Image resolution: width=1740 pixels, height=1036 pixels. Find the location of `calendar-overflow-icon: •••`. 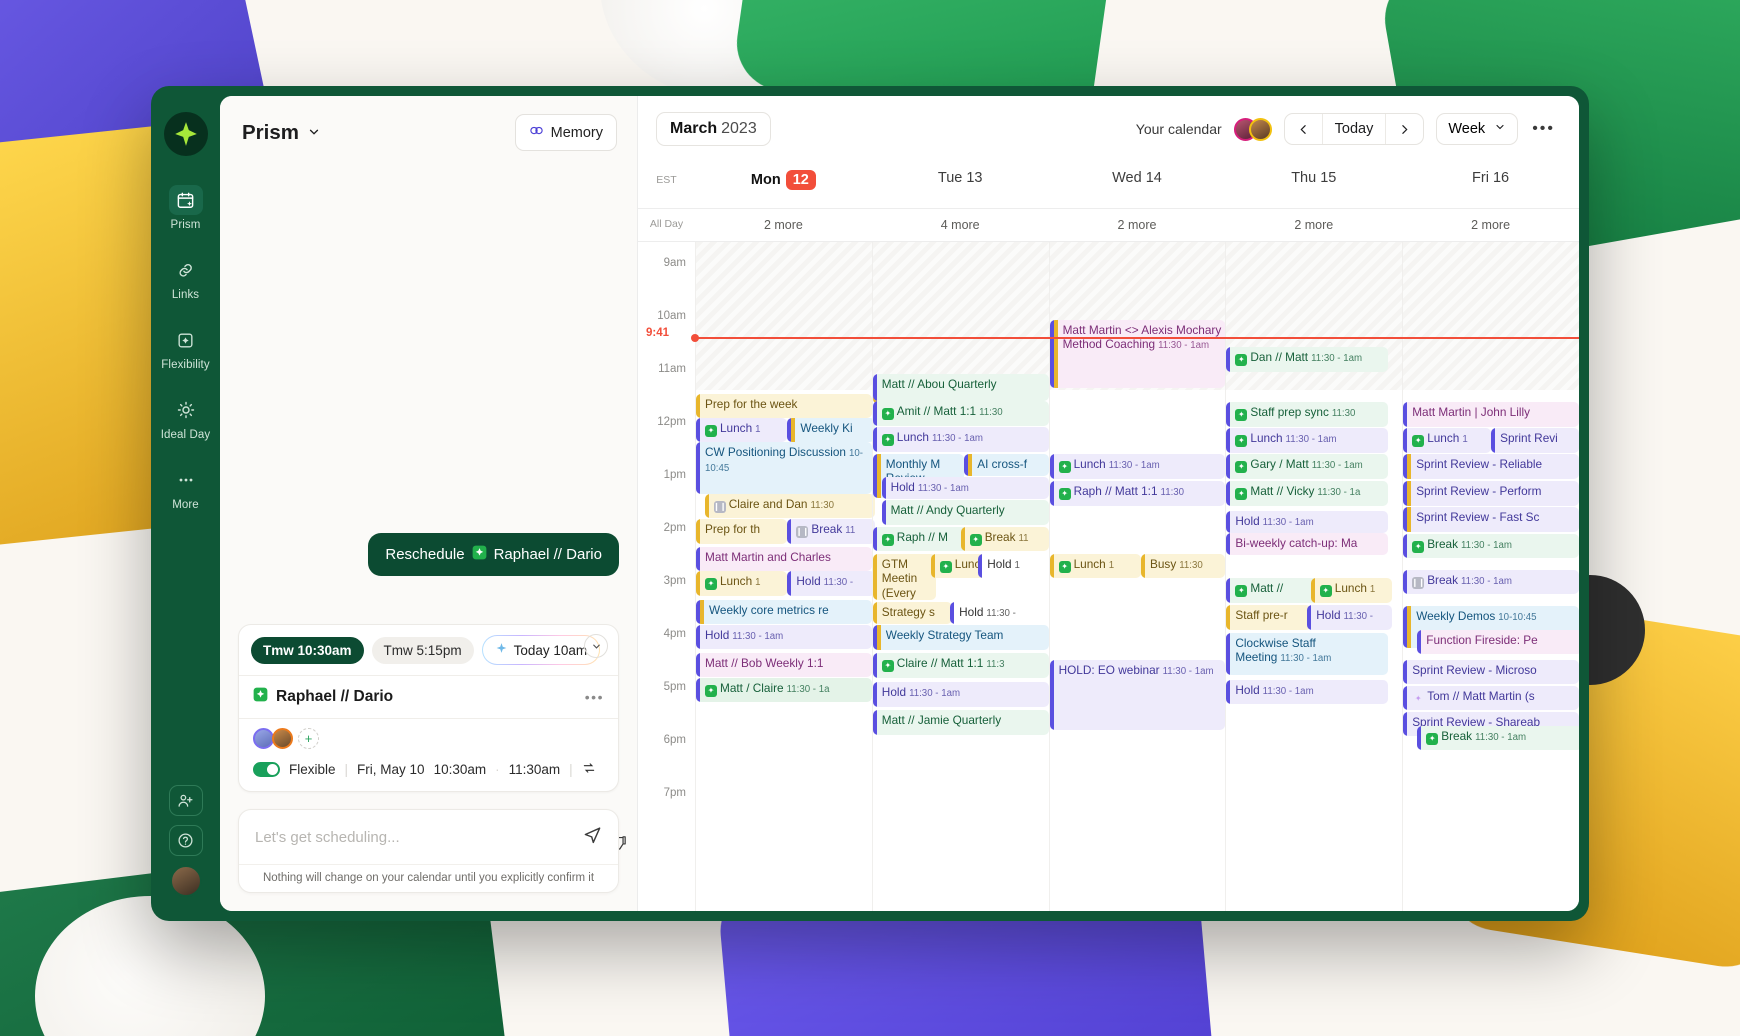

calendar-overflow-icon: ••• is located at coordinates (1543, 129).